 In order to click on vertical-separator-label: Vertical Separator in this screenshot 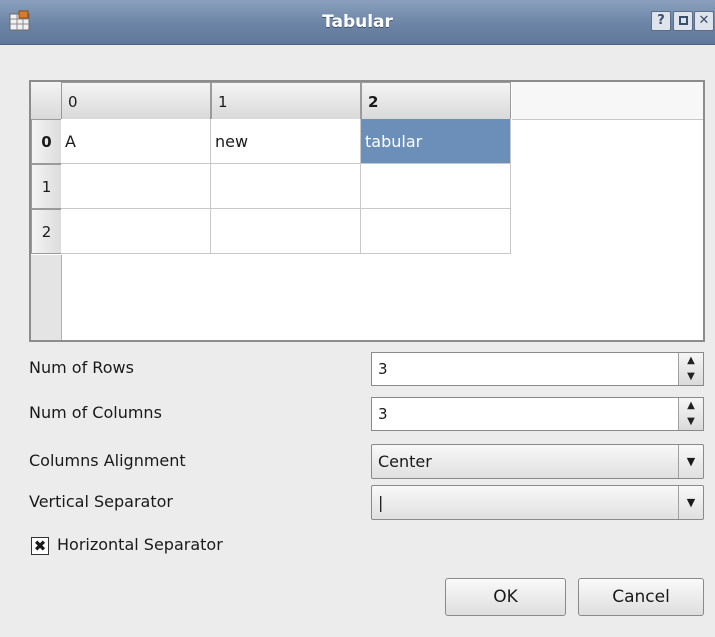, I will do `click(101, 501)`.